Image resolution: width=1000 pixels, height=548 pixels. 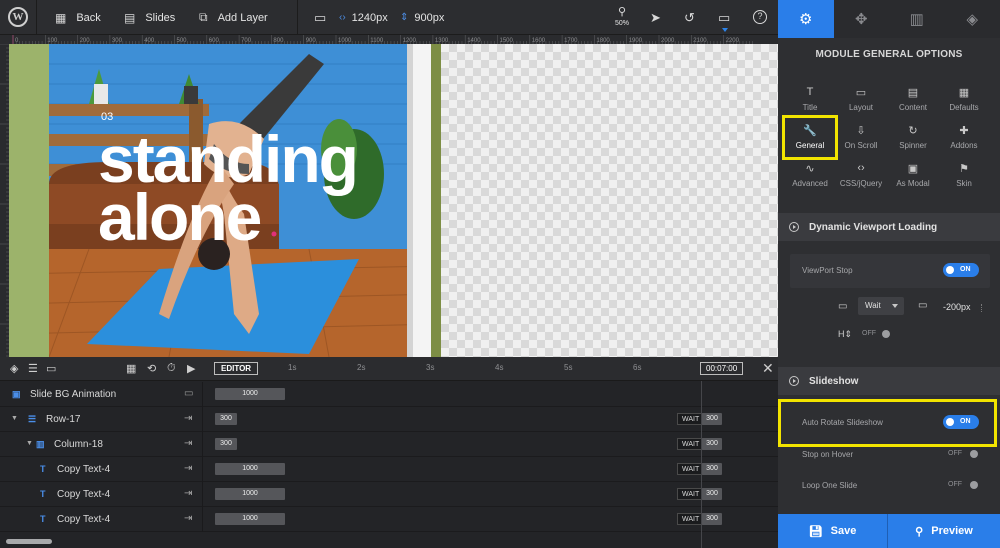 I want to click on grid-snap-icon: ▦, so click(x=131, y=368).